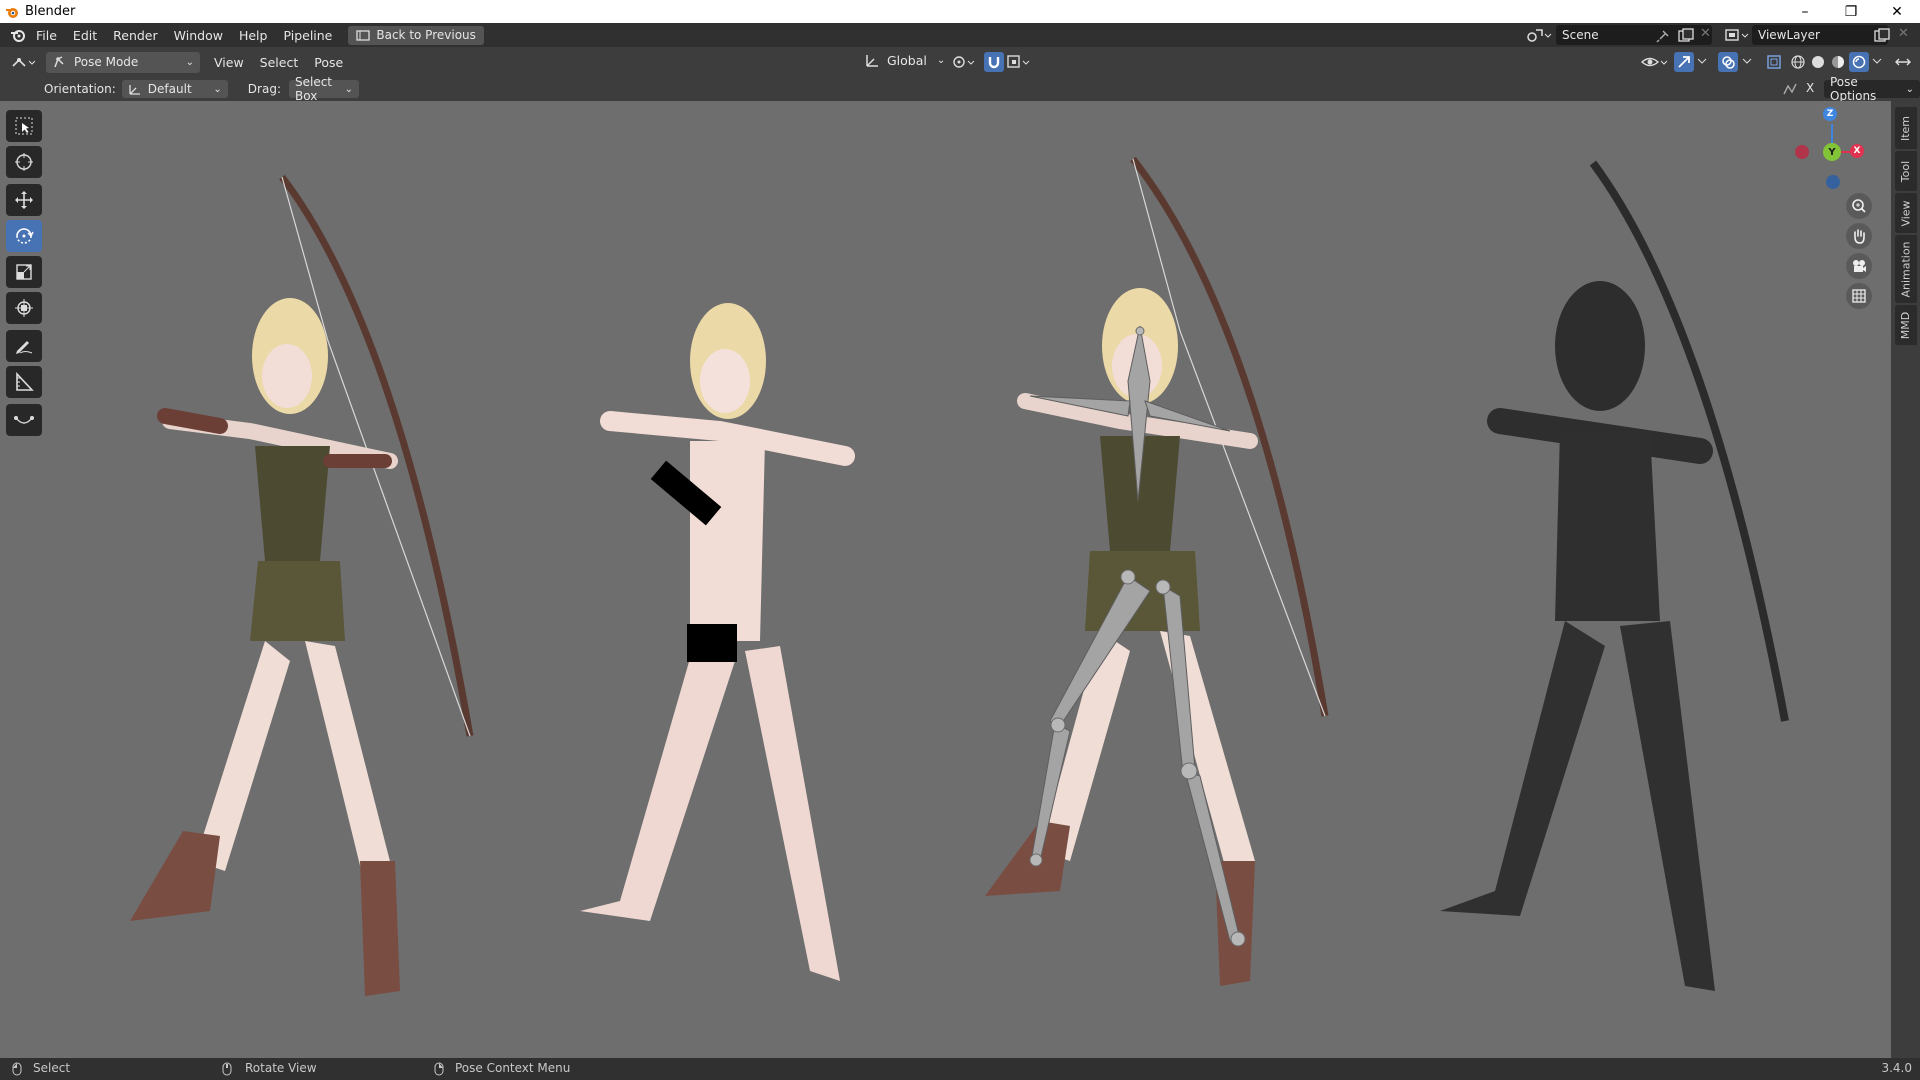  I want to click on new-view-layer-icon, so click(1882, 35).